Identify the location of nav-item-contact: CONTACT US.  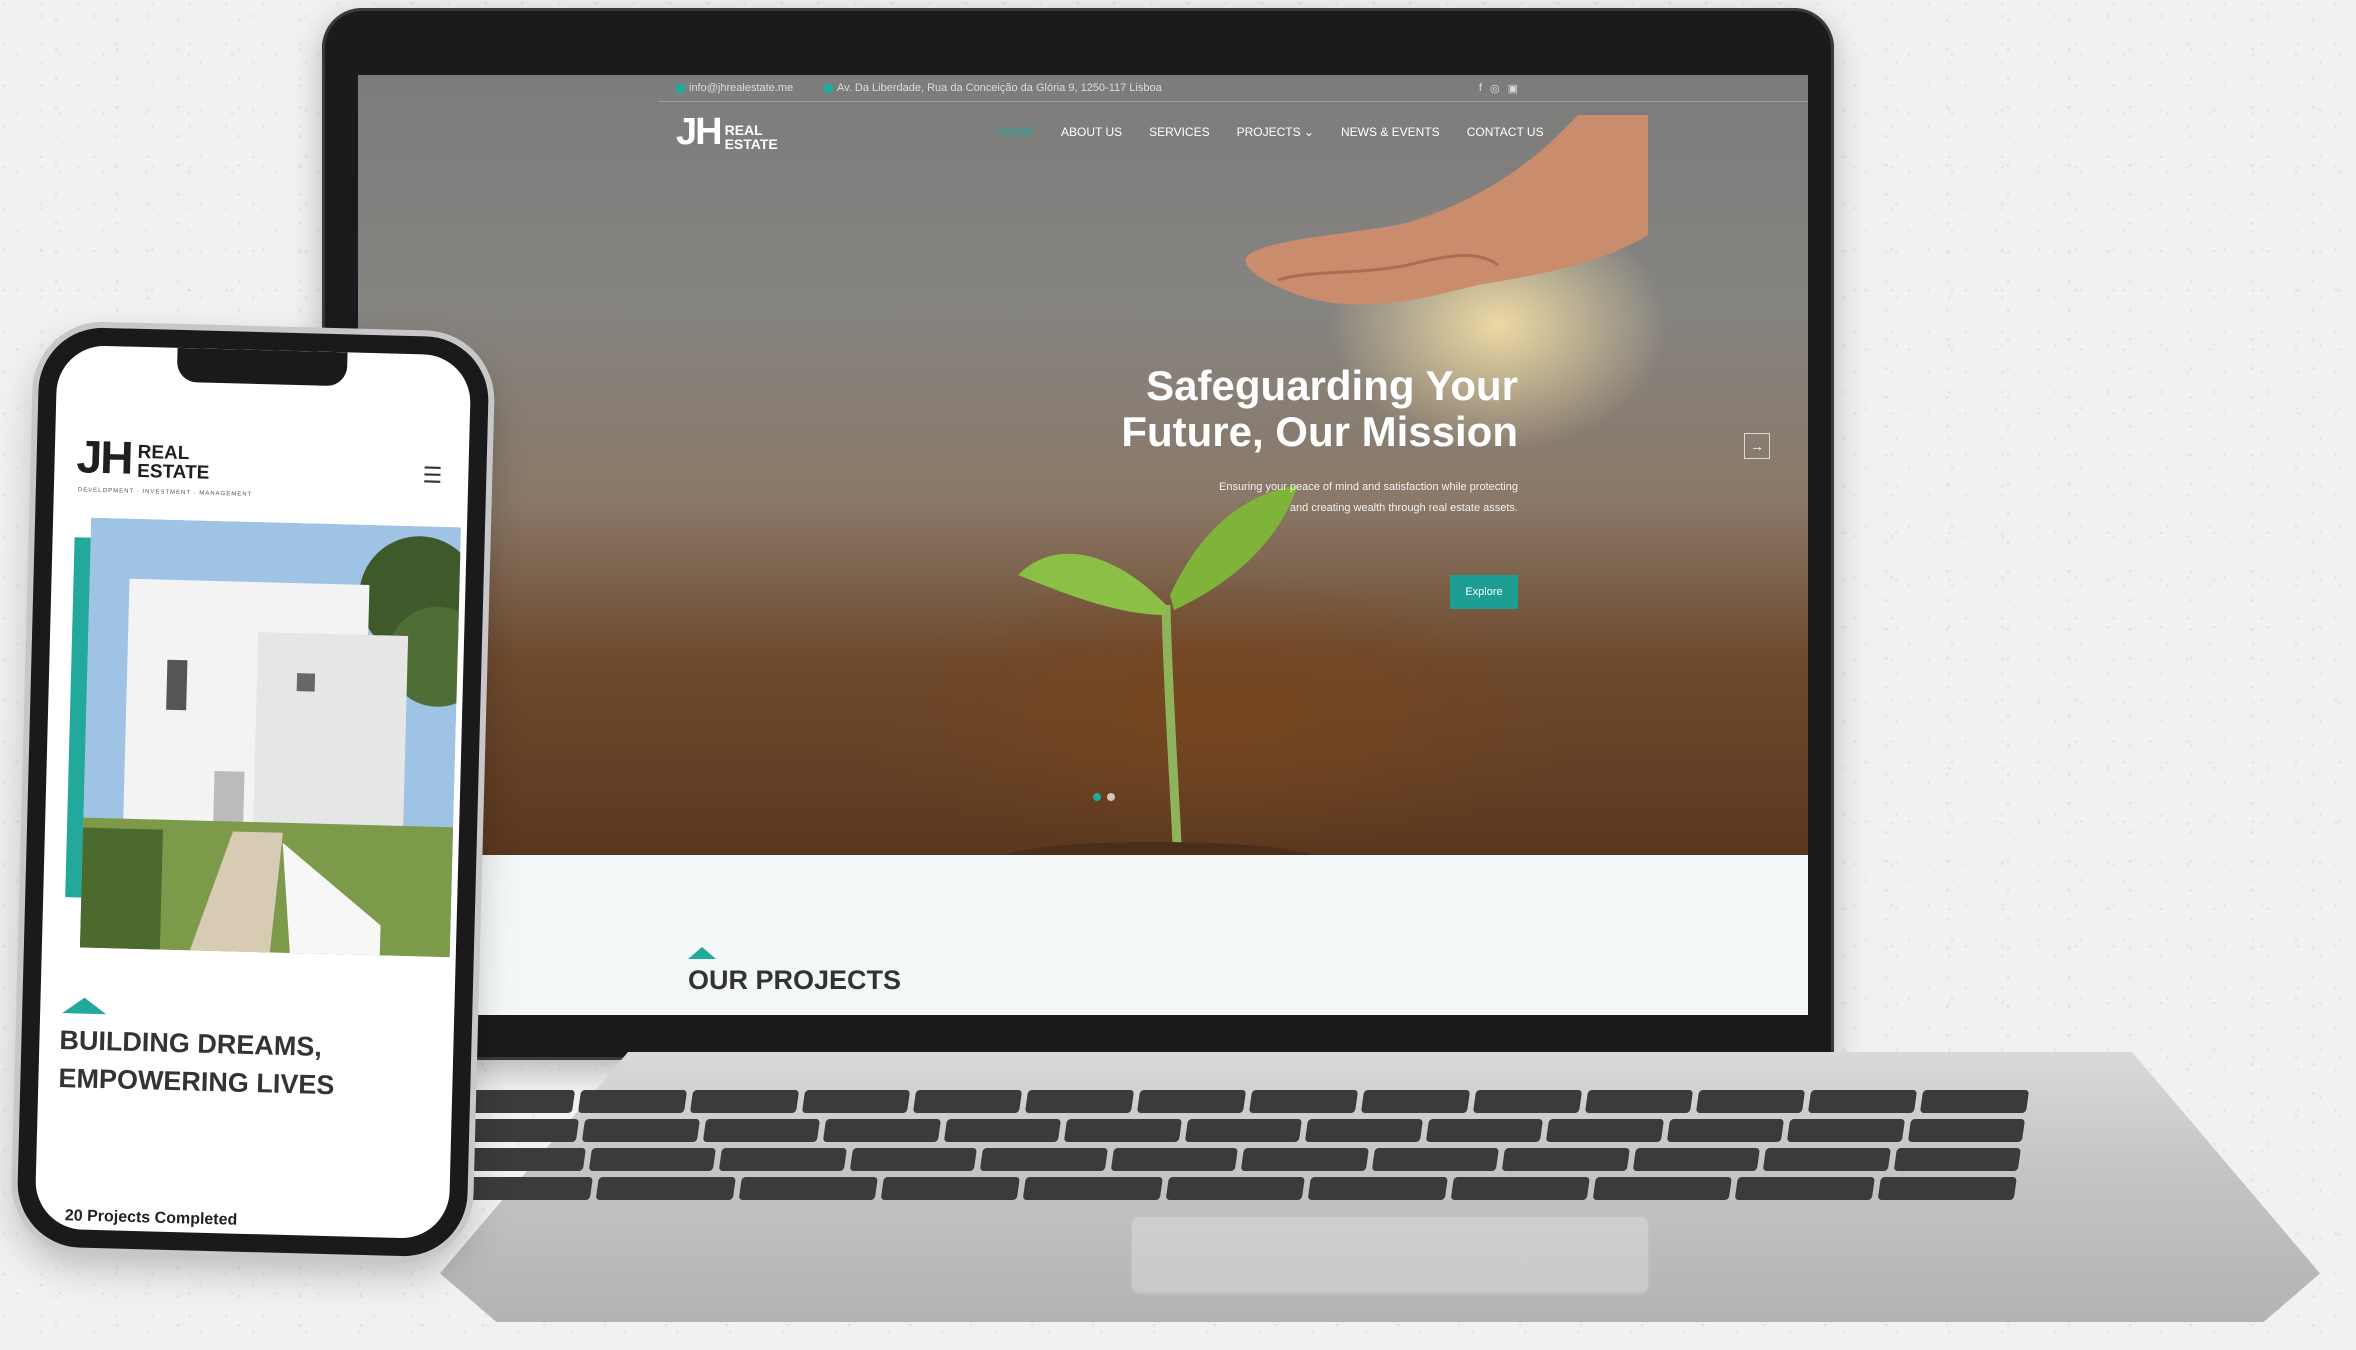
(1505, 132).